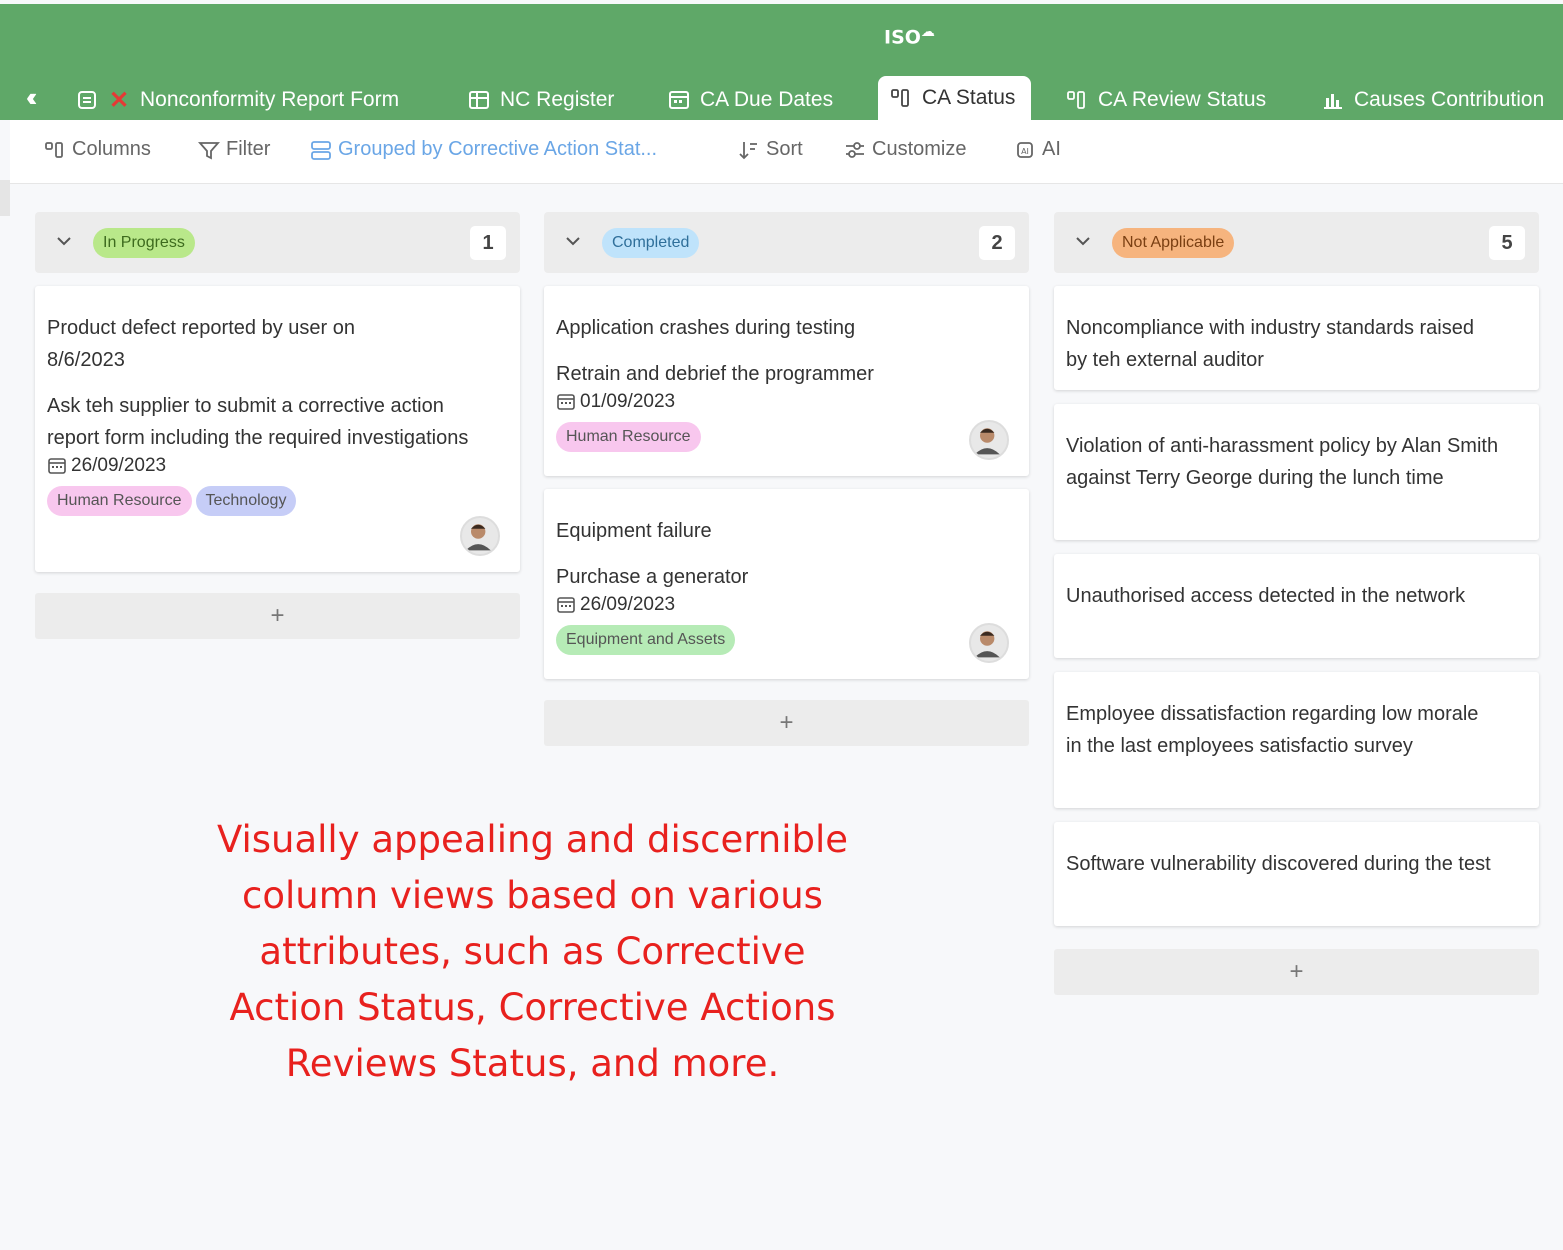 The height and width of the screenshot is (1250, 1563). I want to click on tab-nc-register: NC Register, so click(541, 100).